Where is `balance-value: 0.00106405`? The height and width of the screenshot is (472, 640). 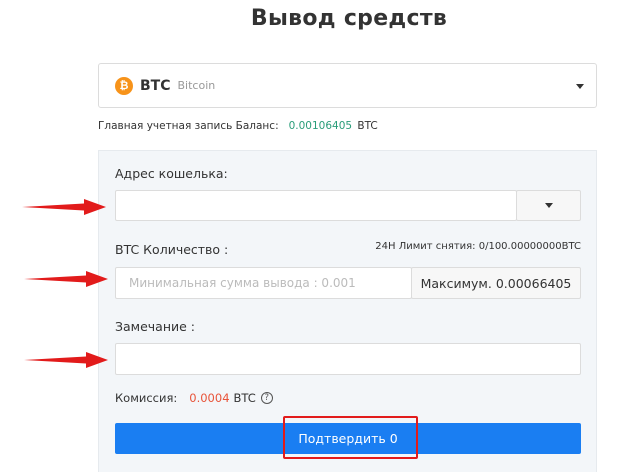 balance-value: 0.00106405 is located at coordinates (320, 126).